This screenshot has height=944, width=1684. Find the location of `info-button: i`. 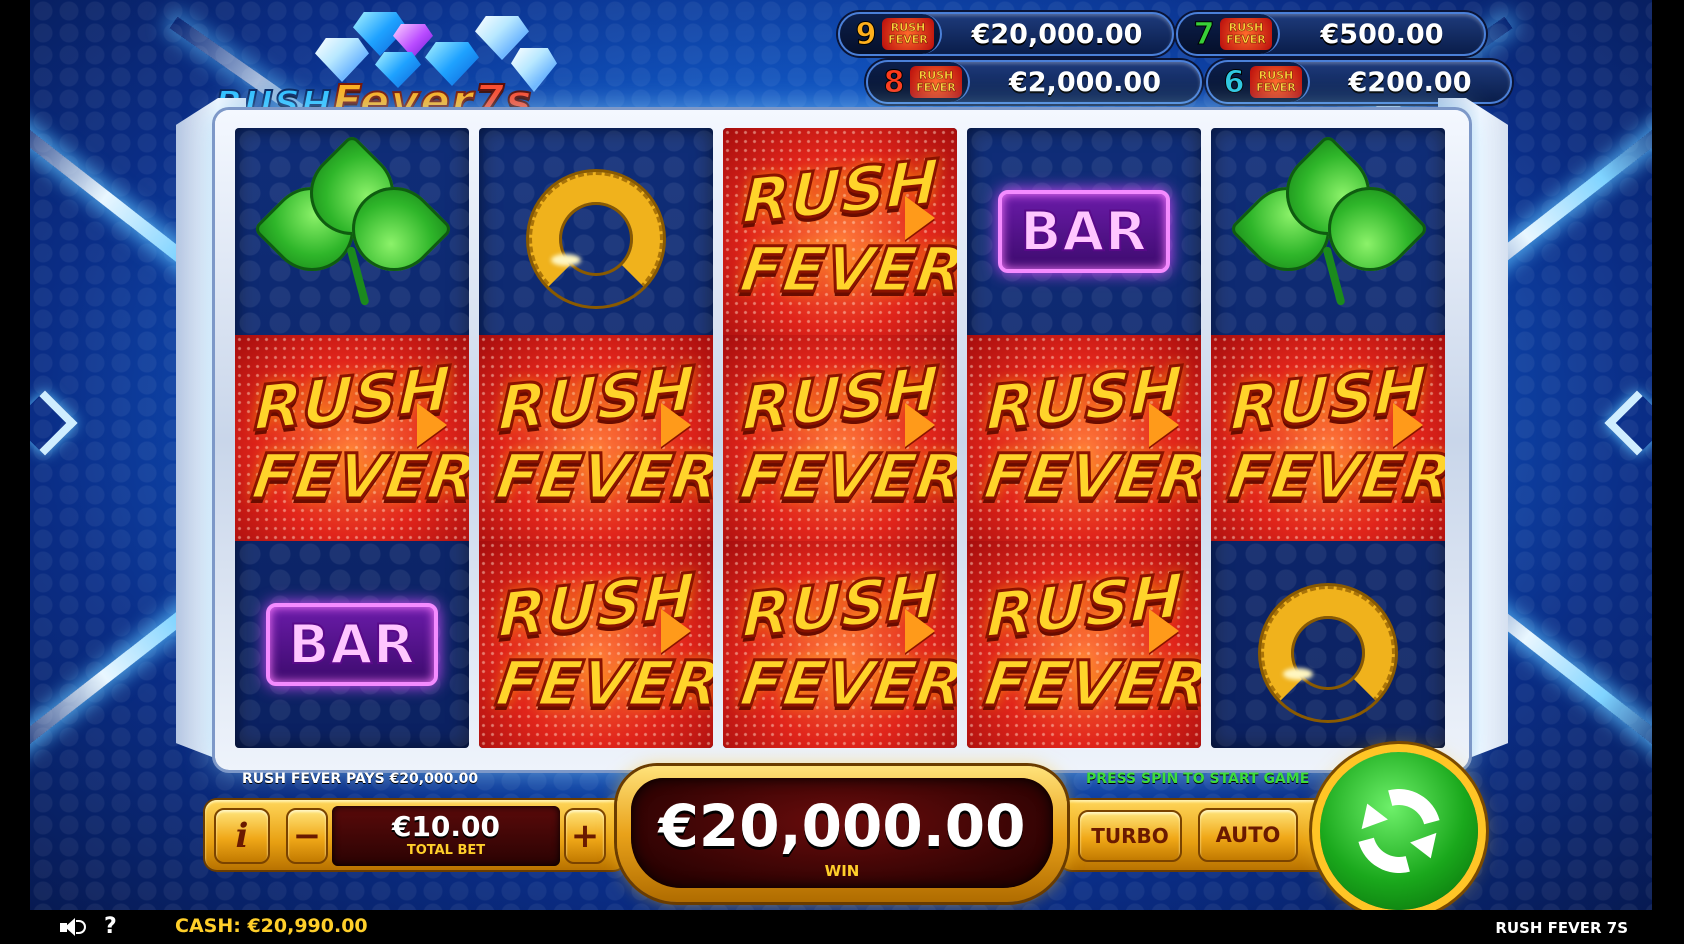

info-button: i is located at coordinates (242, 836).